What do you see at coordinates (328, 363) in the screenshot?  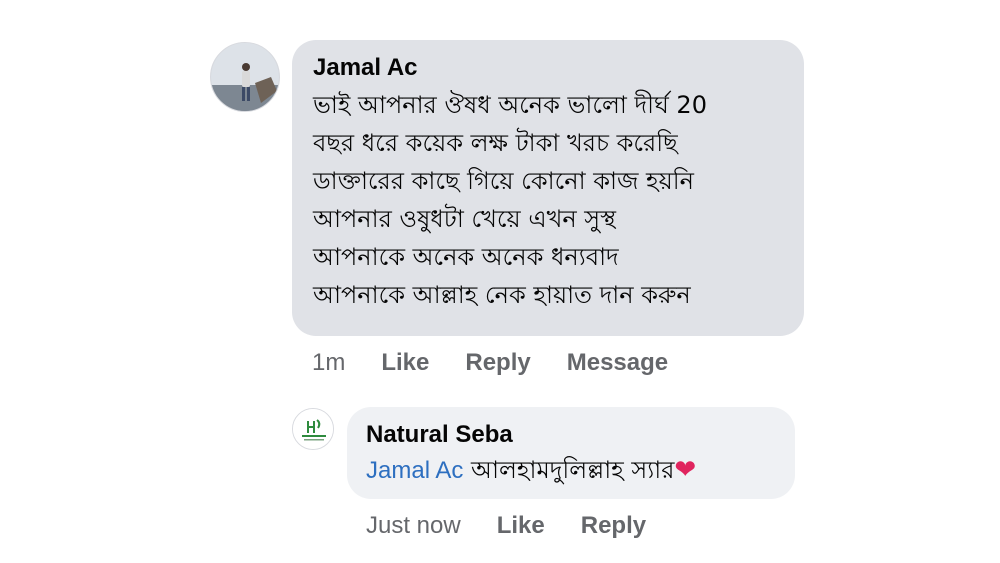 I see `comment-timestamp: 1m` at bounding box center [328, 363].